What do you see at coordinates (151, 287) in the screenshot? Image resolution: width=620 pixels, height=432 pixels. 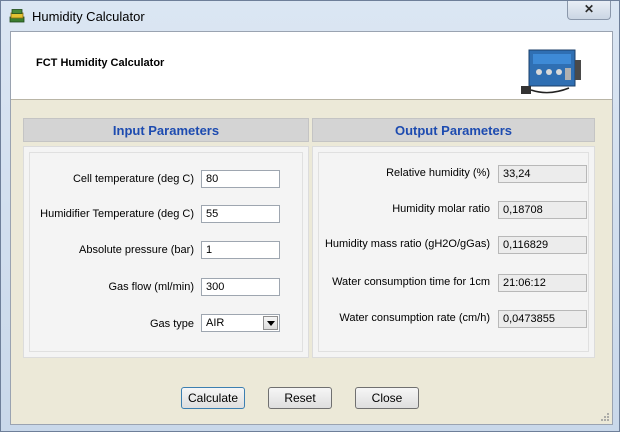 I see `gas-flow-label: Gas flow (ml/min)` at bounding box center [151, 287].